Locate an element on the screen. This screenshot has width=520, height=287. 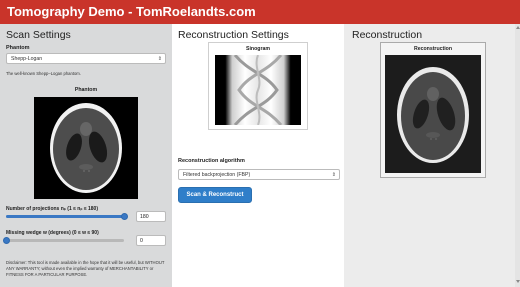
reconstruction-svg is located at coordinates (433, 114).